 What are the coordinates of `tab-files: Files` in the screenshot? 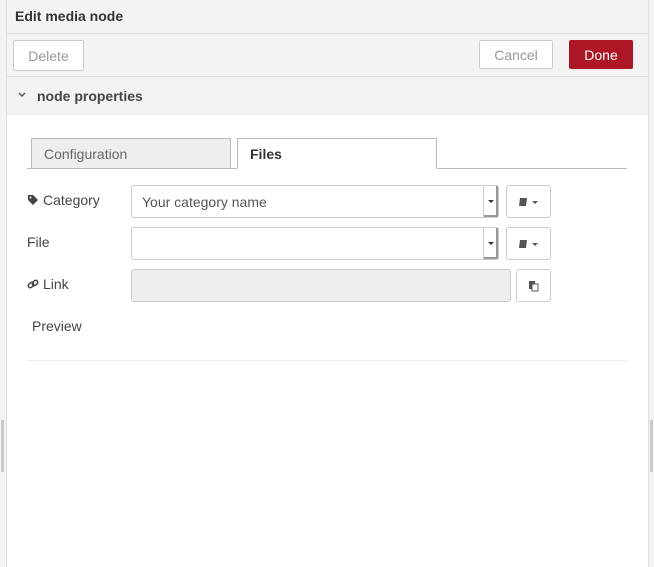 It's located at (337, 153).